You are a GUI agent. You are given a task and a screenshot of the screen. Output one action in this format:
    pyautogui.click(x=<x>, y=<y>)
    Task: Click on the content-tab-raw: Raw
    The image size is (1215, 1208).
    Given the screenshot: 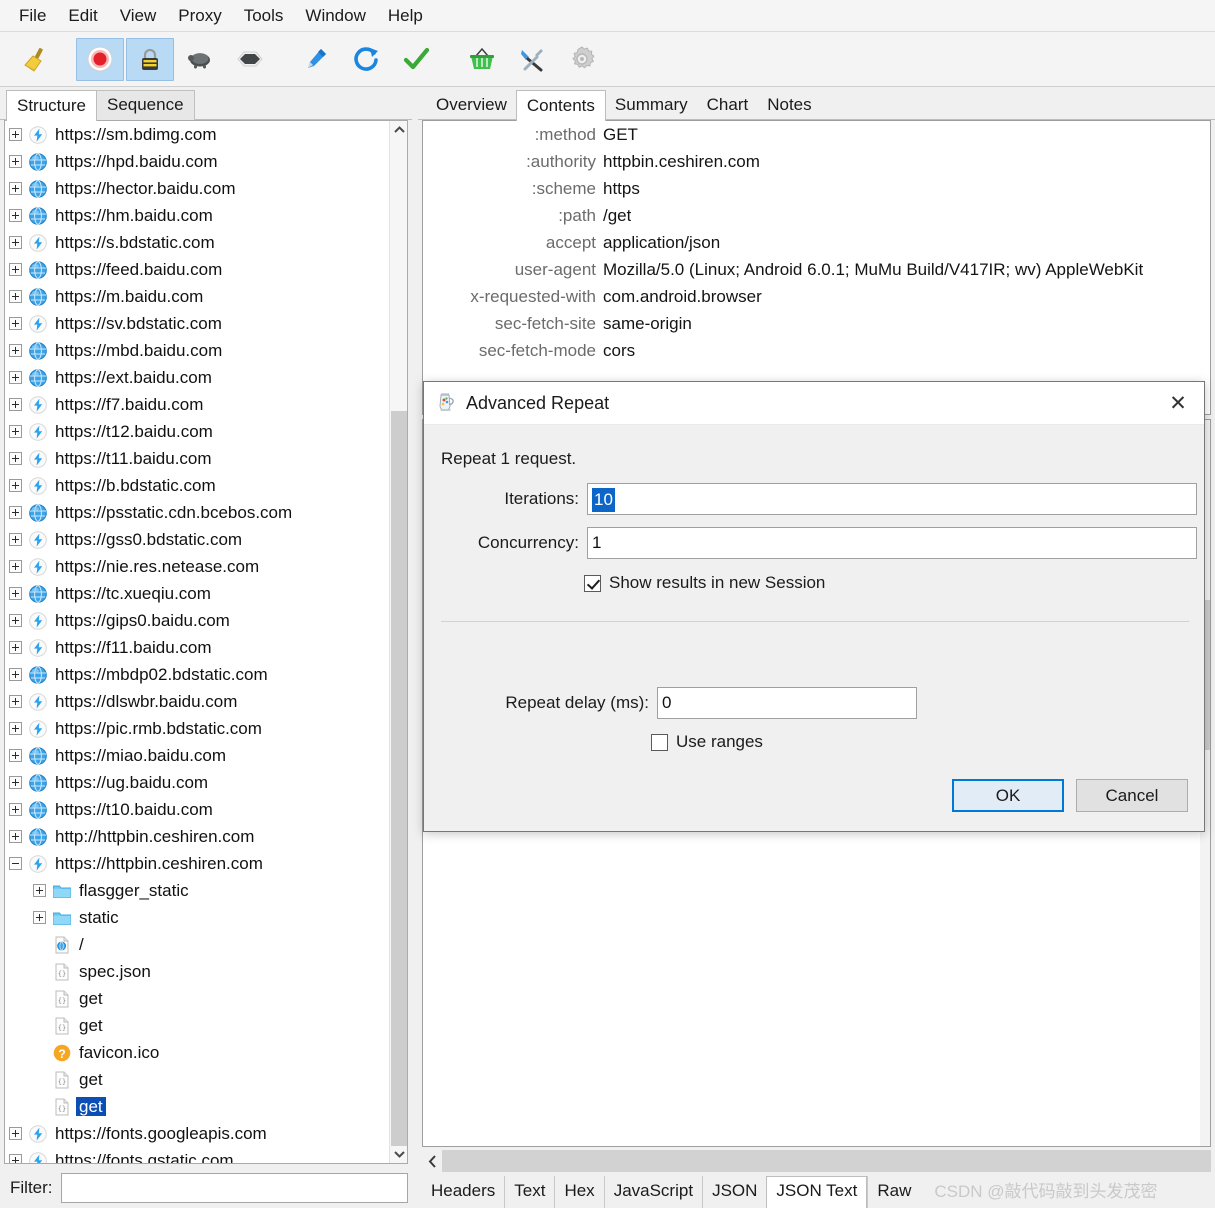 What is the action you would take?
    pyautogui.click(x=894, y=1192)
    